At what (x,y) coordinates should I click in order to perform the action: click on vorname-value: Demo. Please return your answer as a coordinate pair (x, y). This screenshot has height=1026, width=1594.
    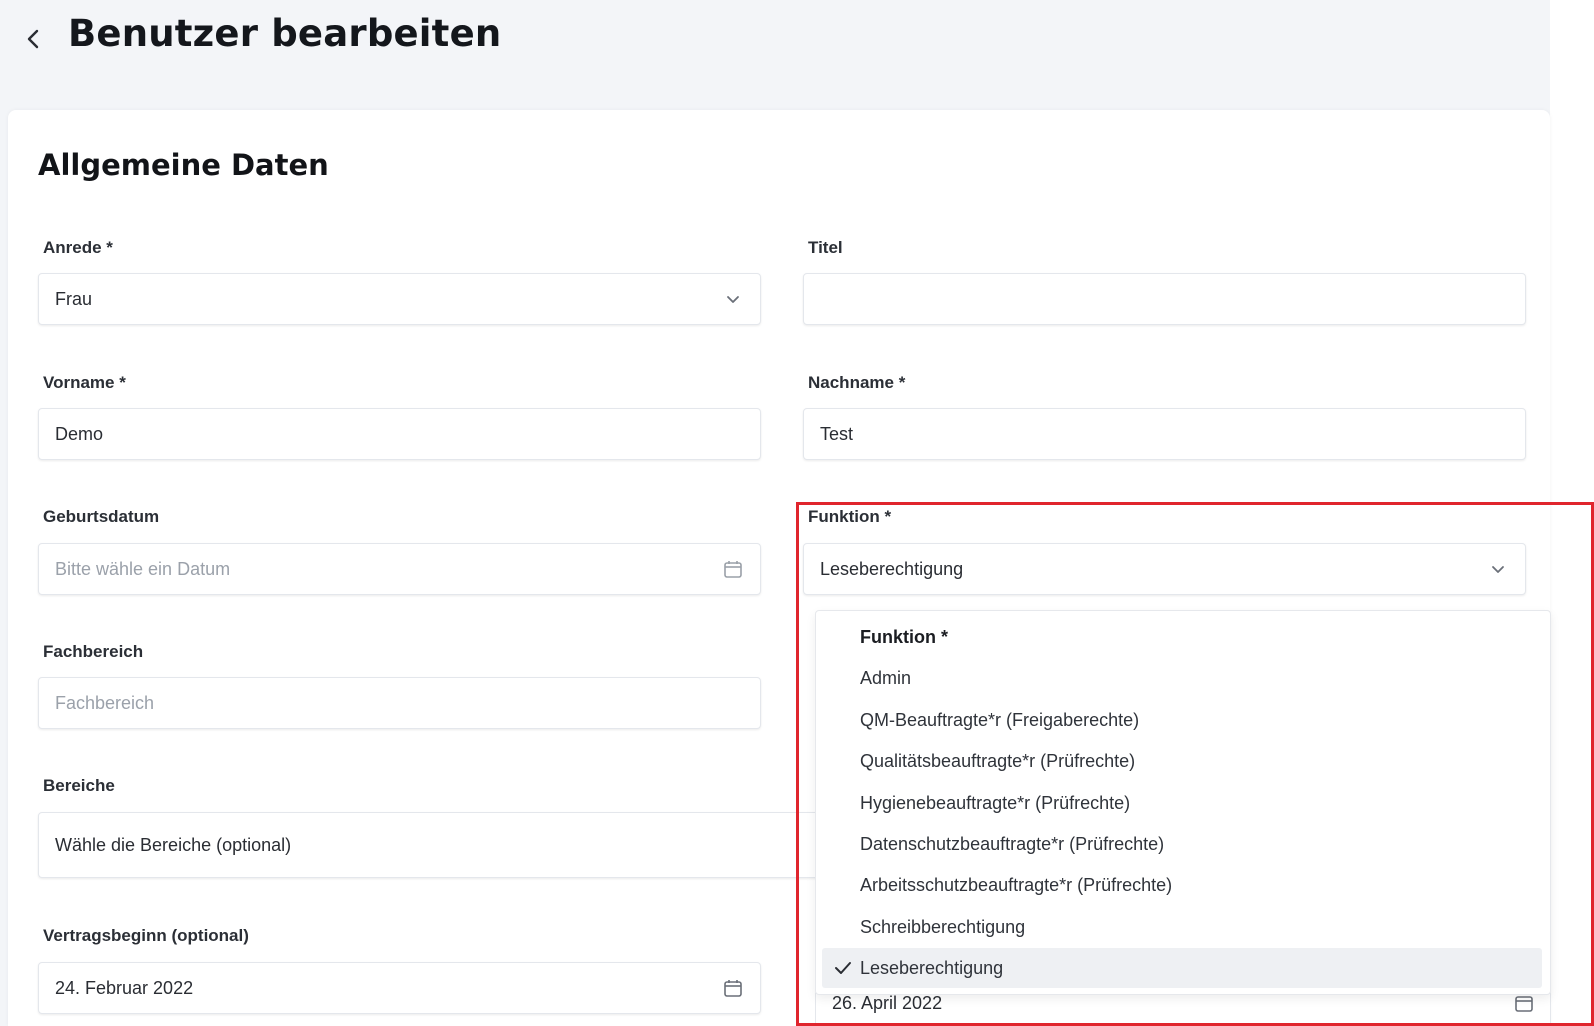
    Looking at the image, I should click on (79, 433).